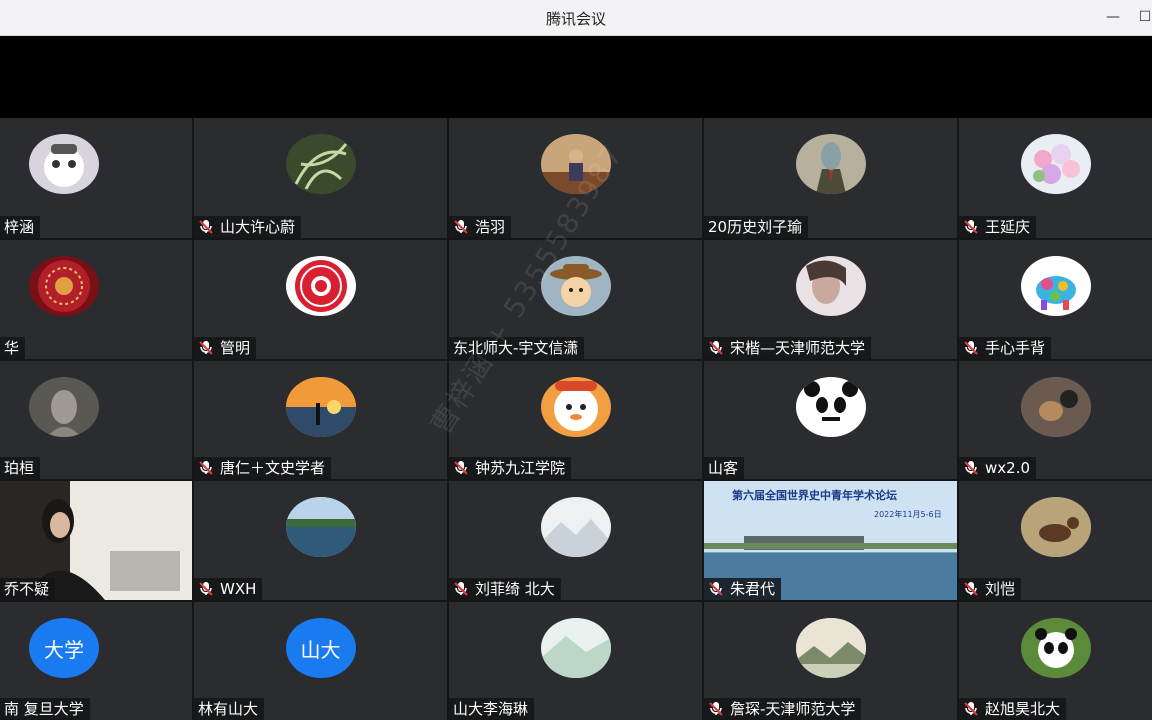  I want to click on participant-name: 林有山大, so click(228, 709).